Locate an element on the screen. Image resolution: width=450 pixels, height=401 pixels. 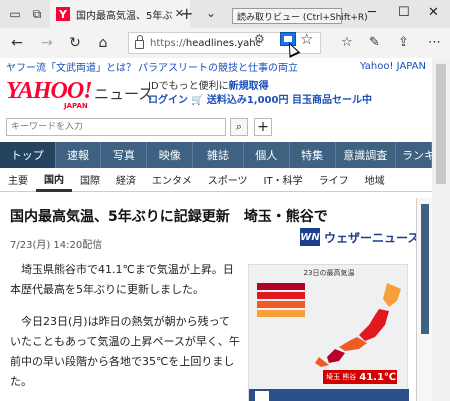
category-ranking: ランキ is located at coordinates (414, 155).